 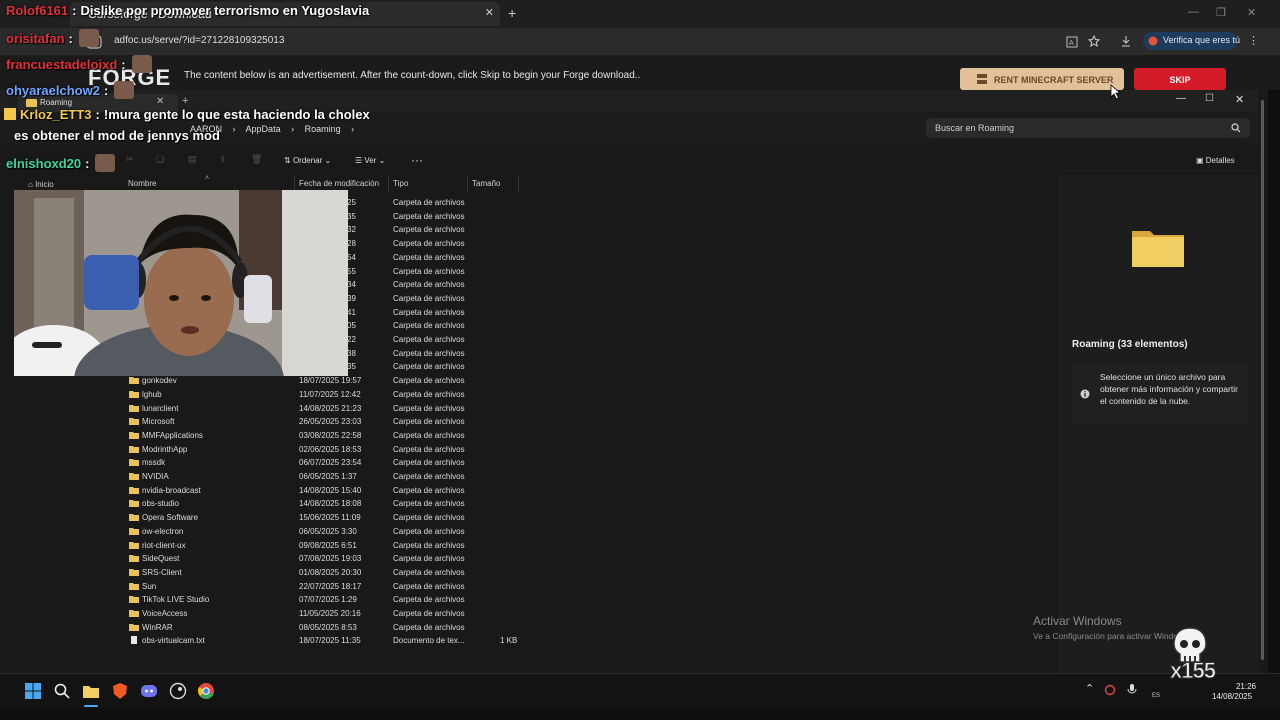 What do you see at coordinates (323, 129) in the screenshot?
I see `breadcrumb-roaming: Roaming` at bounding box center [323, 129].